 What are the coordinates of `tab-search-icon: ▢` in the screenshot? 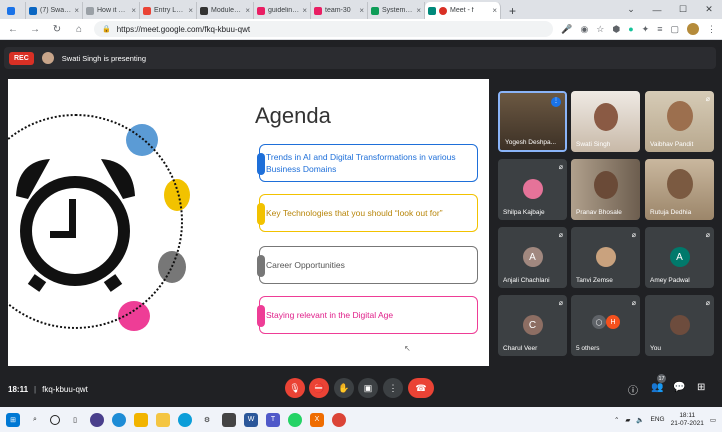 It's located at (674, 29).